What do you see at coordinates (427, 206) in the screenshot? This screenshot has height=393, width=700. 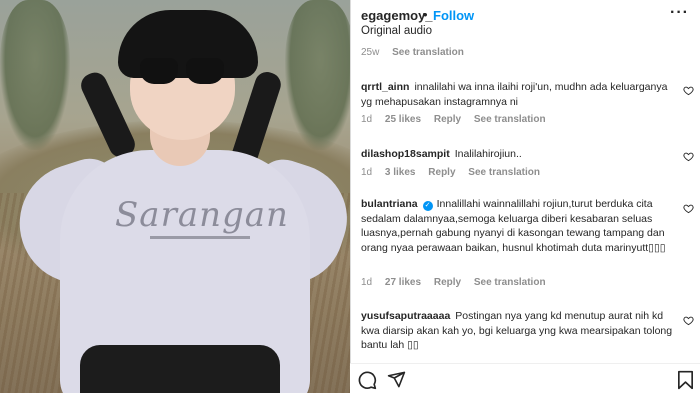 I see `verified-badge-icon: ✓` at bounding box center [427, 206].